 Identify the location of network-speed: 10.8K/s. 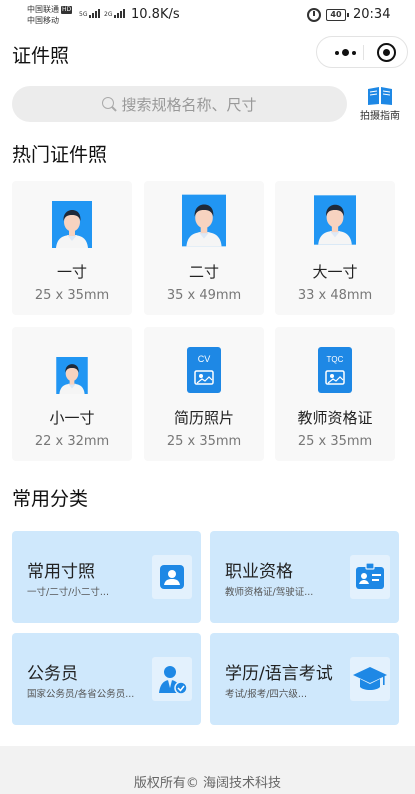
(155, 14).